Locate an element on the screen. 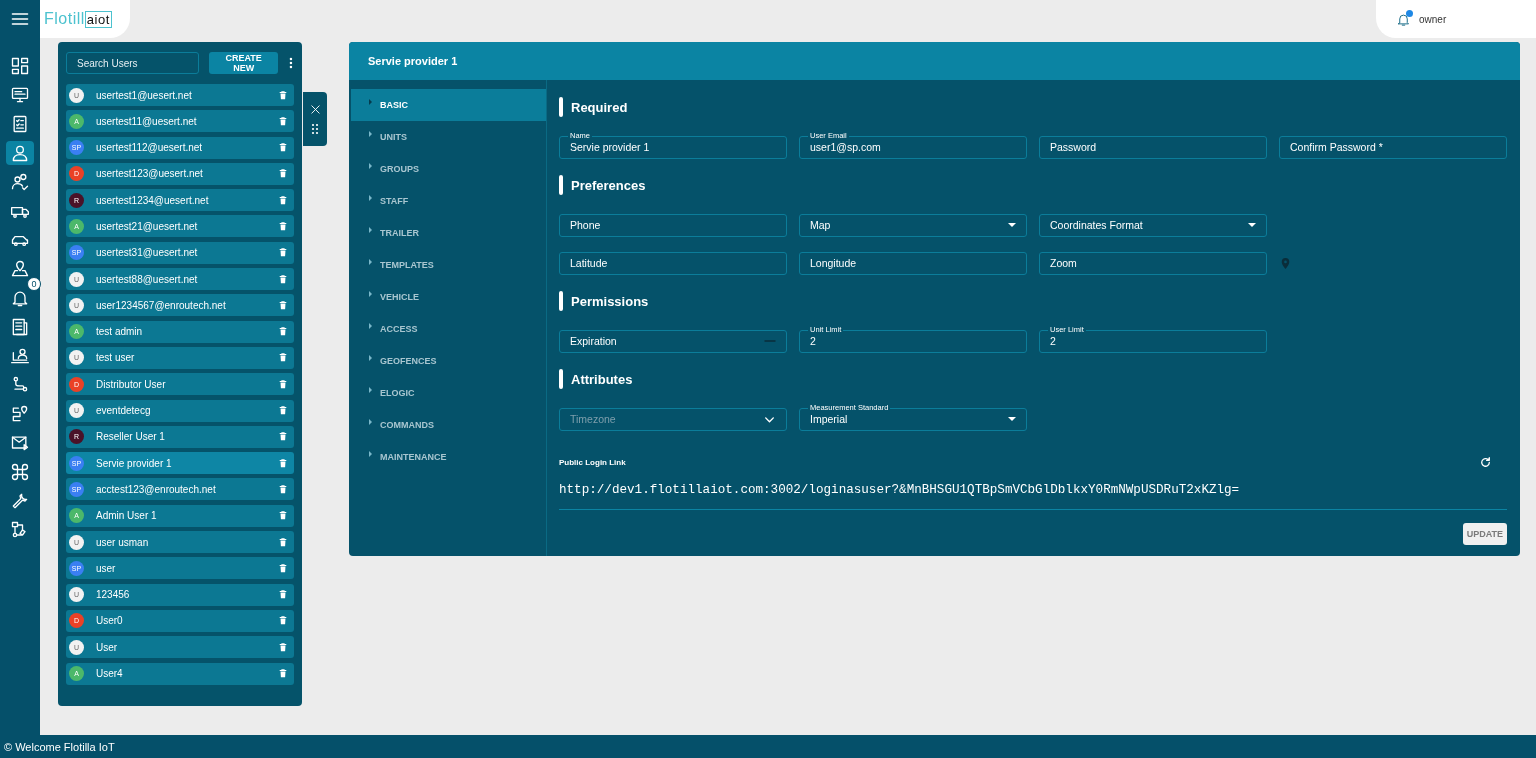 The width and height of the screenshot is (1536, 758). field-label: Public Login Link is located at coordinates (592, 462).